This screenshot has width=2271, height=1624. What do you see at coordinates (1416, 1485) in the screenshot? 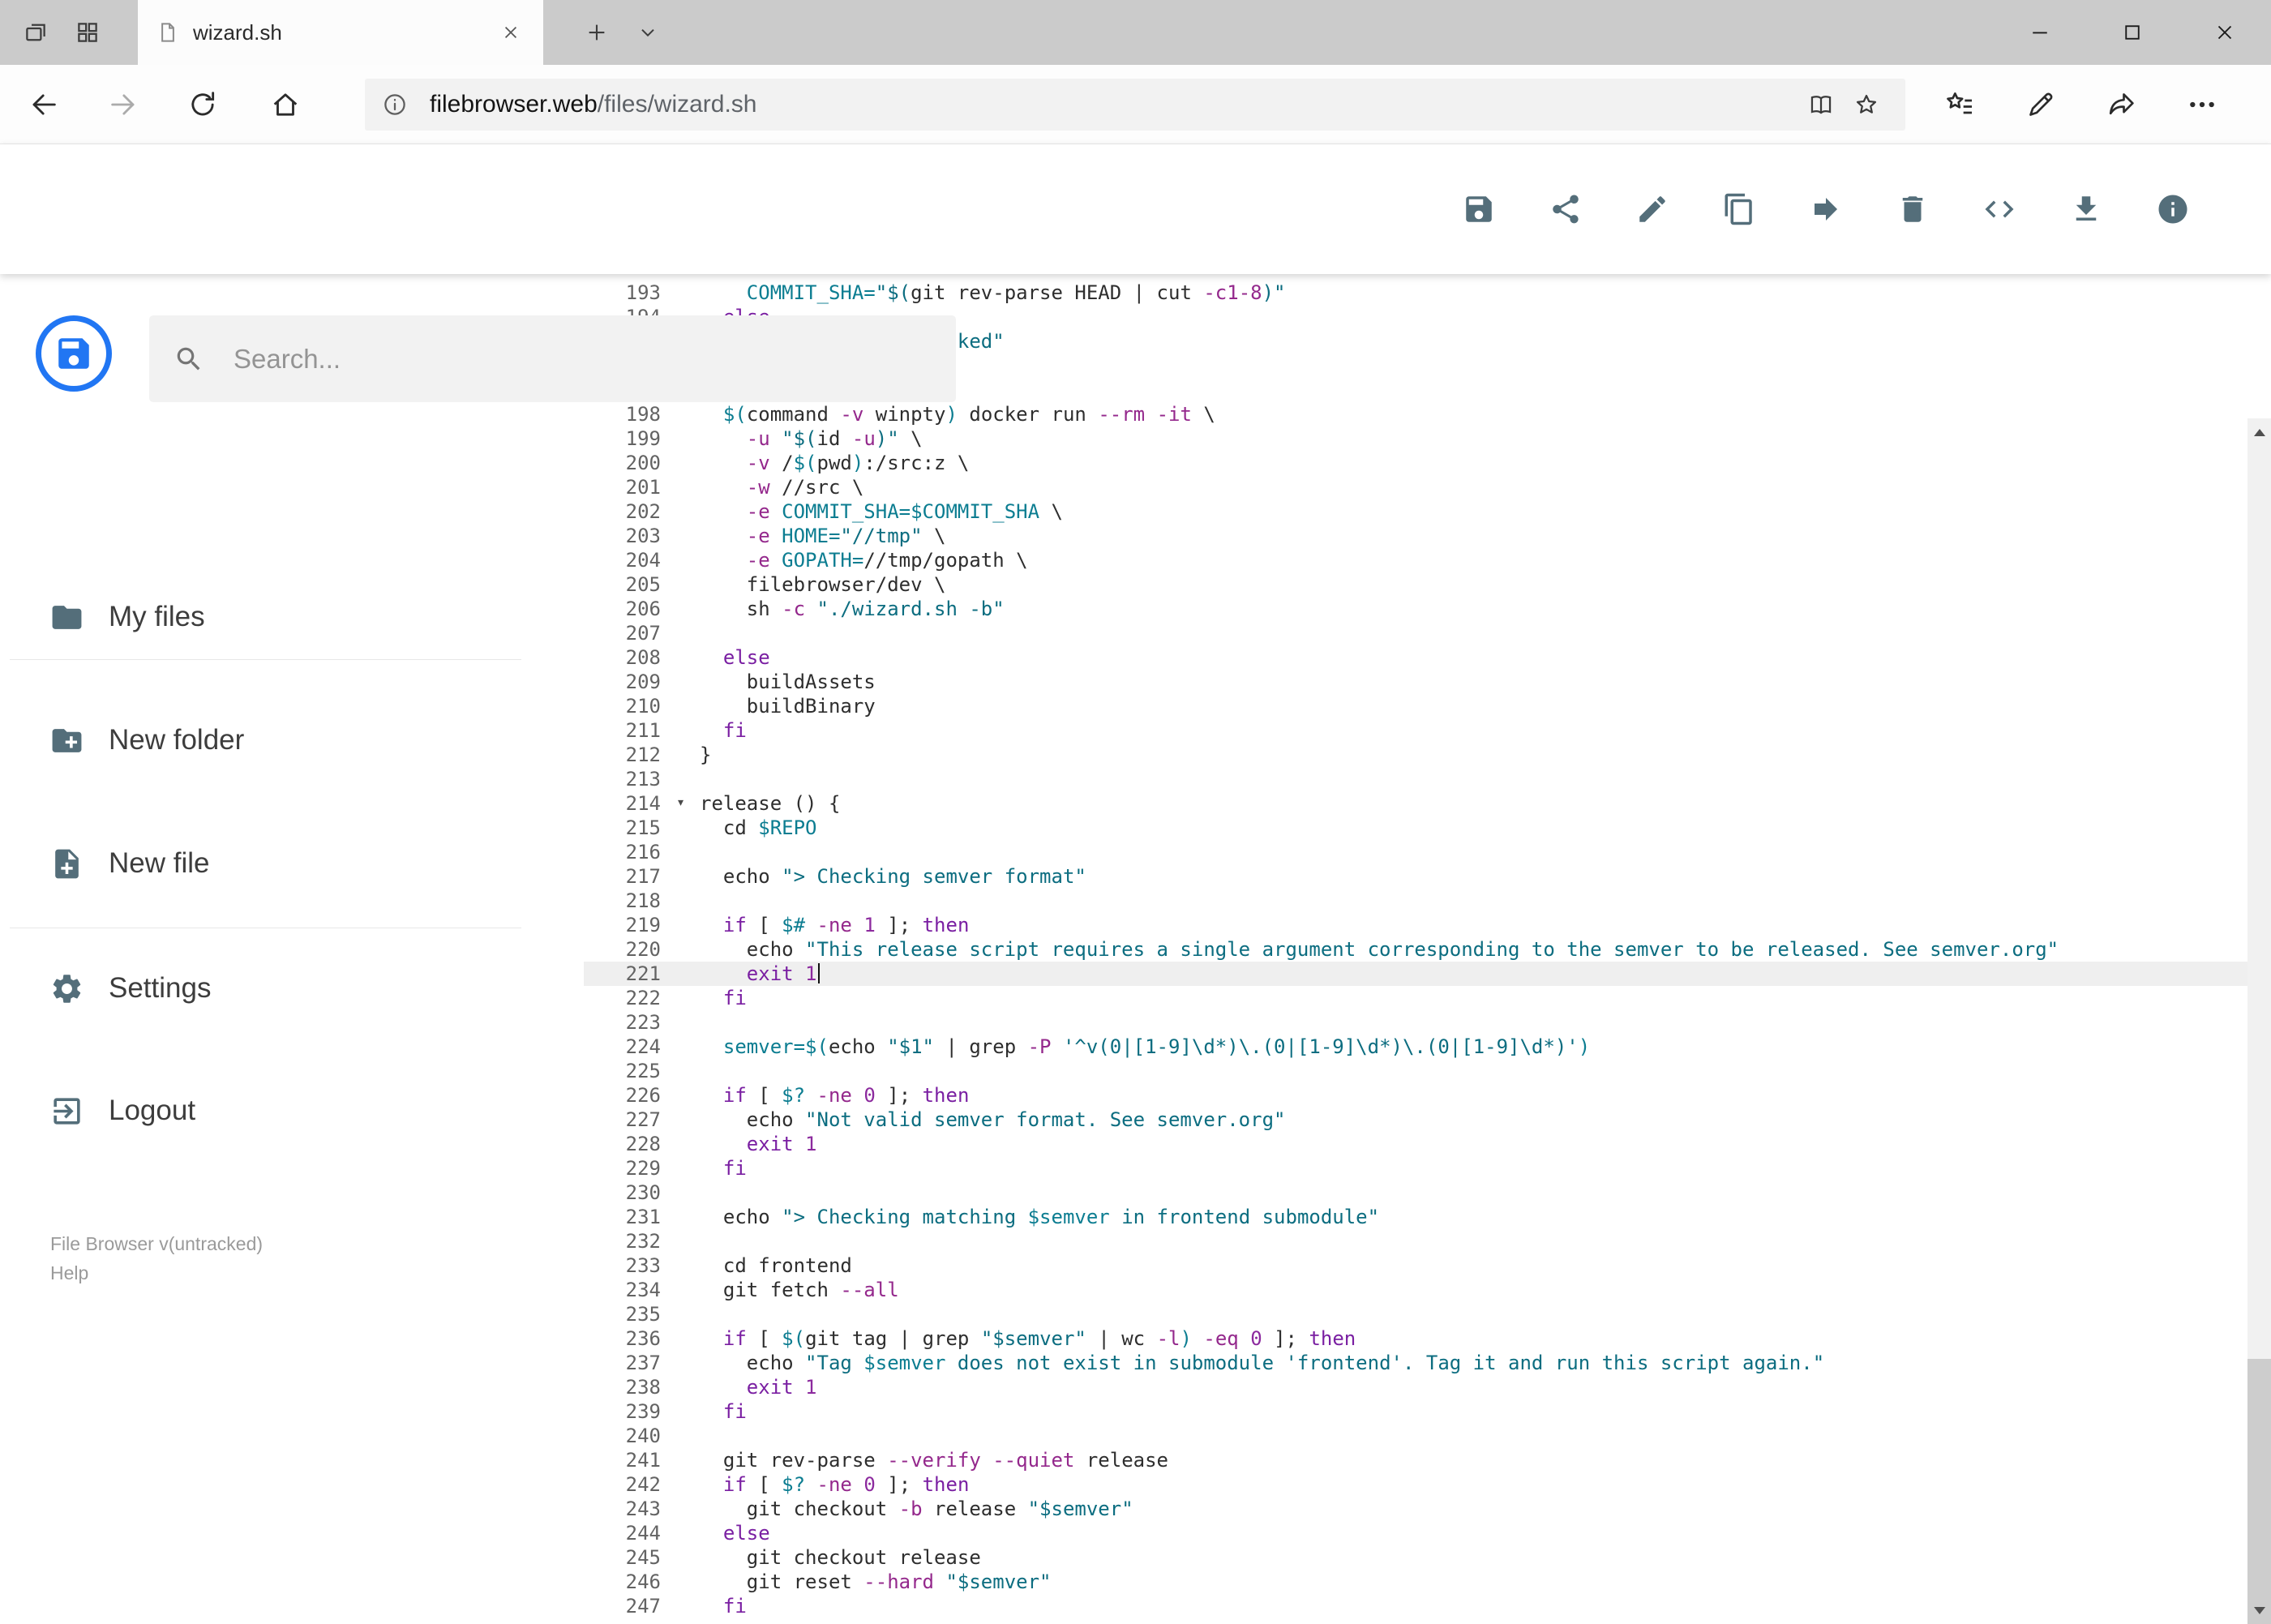
I see `code-line-242: 242 if [ $? -ne 0 ]; then` at bounding box center [1416, 1485].